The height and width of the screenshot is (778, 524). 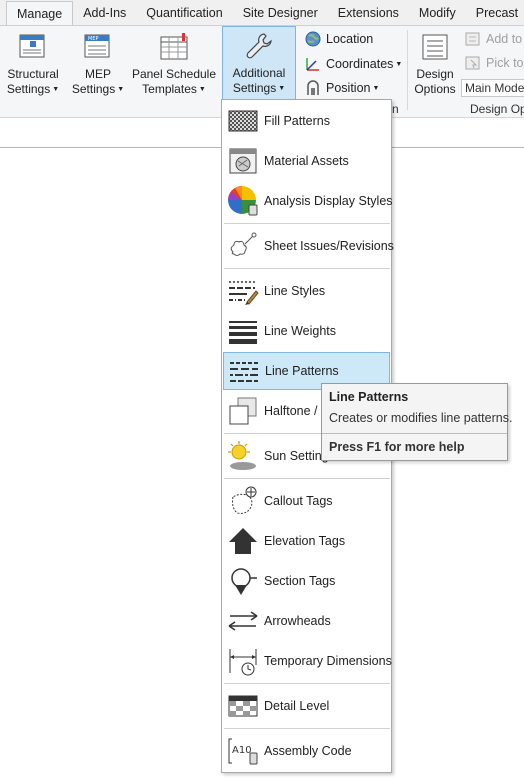 I want to click on design-options-label: Design Options, so click(x=435, y=81).